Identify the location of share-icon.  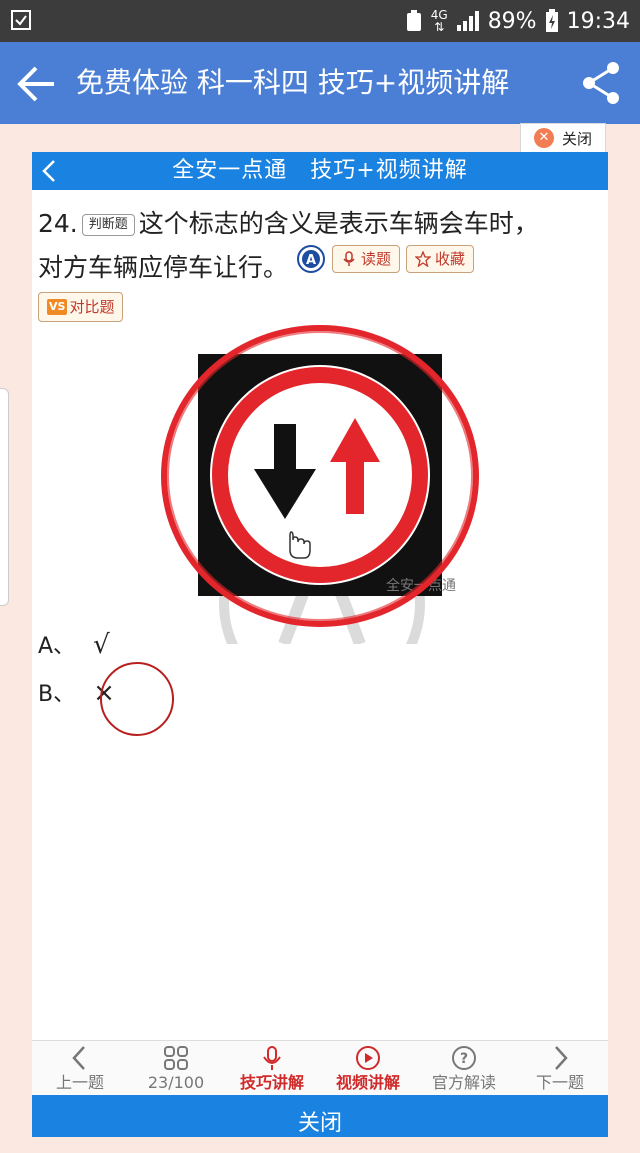
(601, 83).